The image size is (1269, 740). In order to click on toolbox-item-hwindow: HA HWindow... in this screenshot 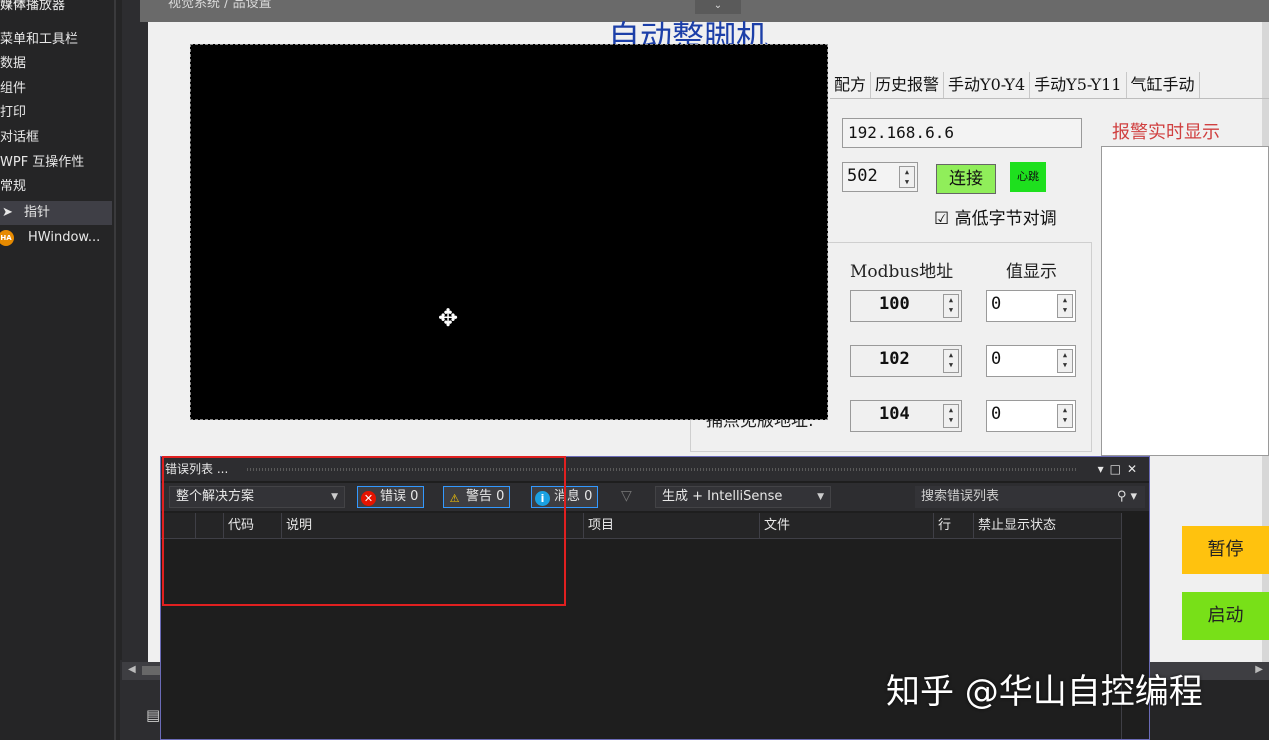, I will do `click(56, 238)`.